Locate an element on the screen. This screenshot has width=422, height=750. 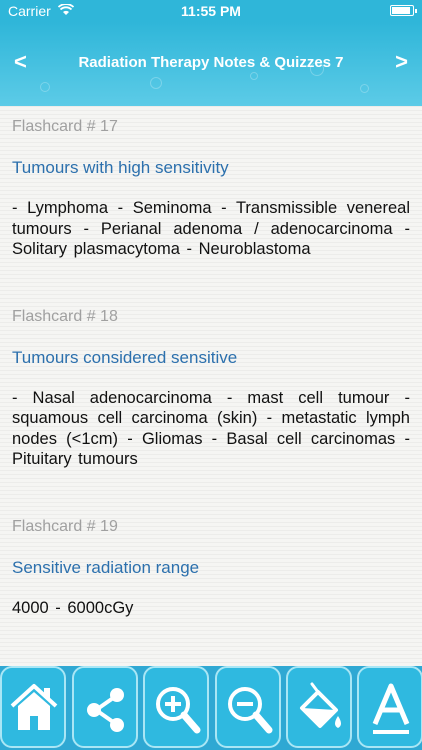
flashcard-heading: Tumours with high sensitivity is located at coordinates (120, 167).